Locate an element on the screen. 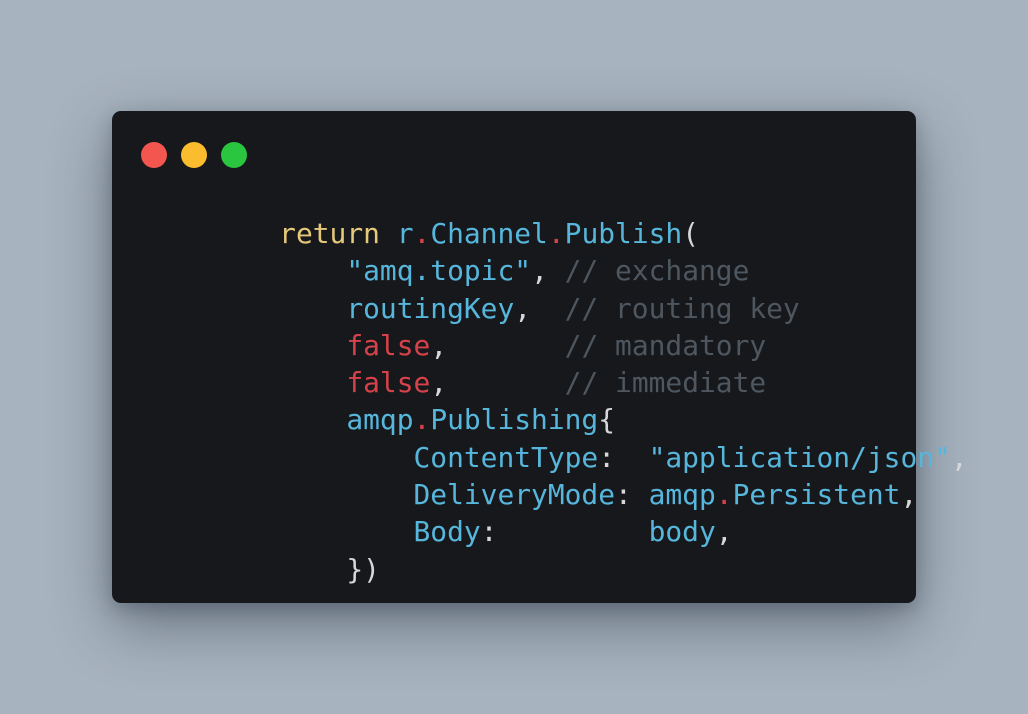 The image size is (1028, 714). code-token-string: "amq.topic" is located at coordinates (439, 271).